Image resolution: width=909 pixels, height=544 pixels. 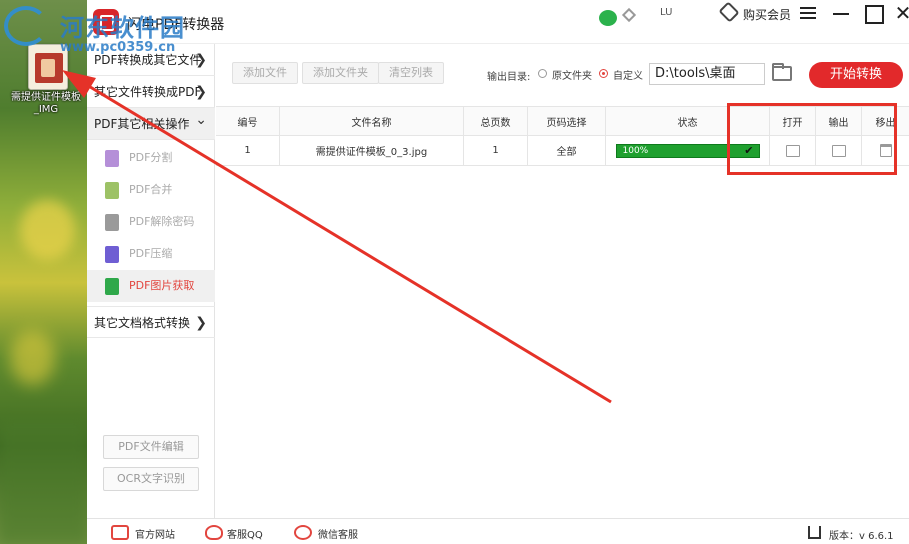 I want to click on image-thumbnail-face, so click(x=48, y=68).